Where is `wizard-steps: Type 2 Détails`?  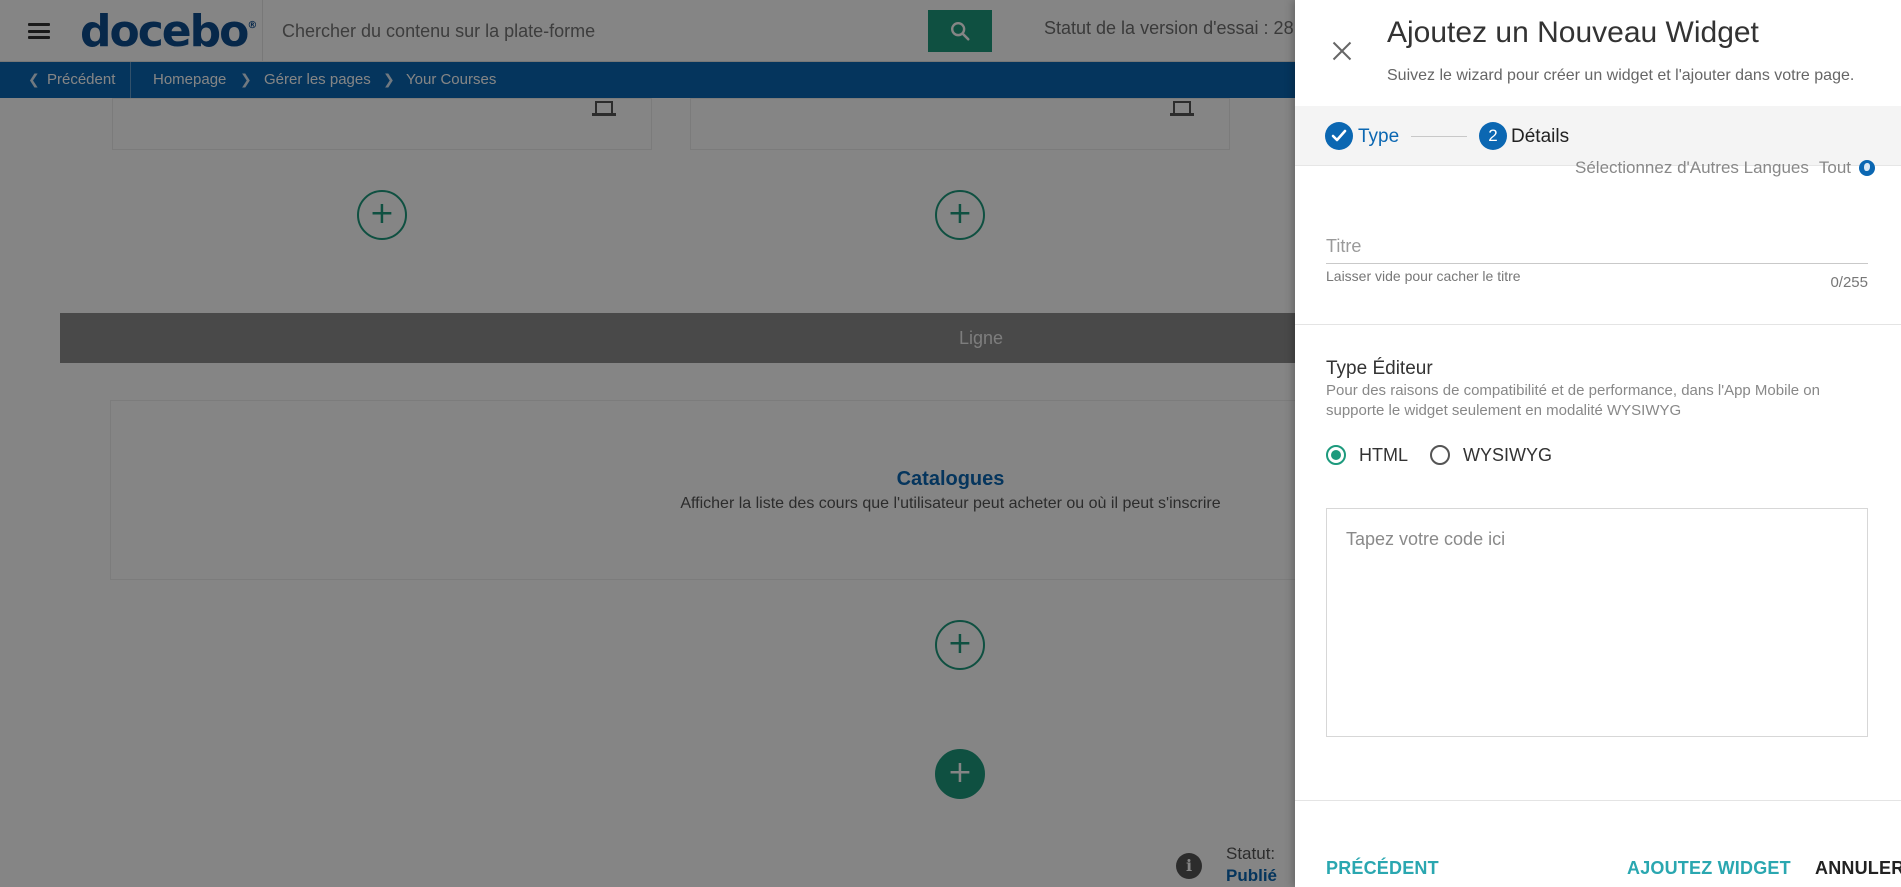 wizard-steps: Type 2 Détails is located at coordinates (1598, 136).